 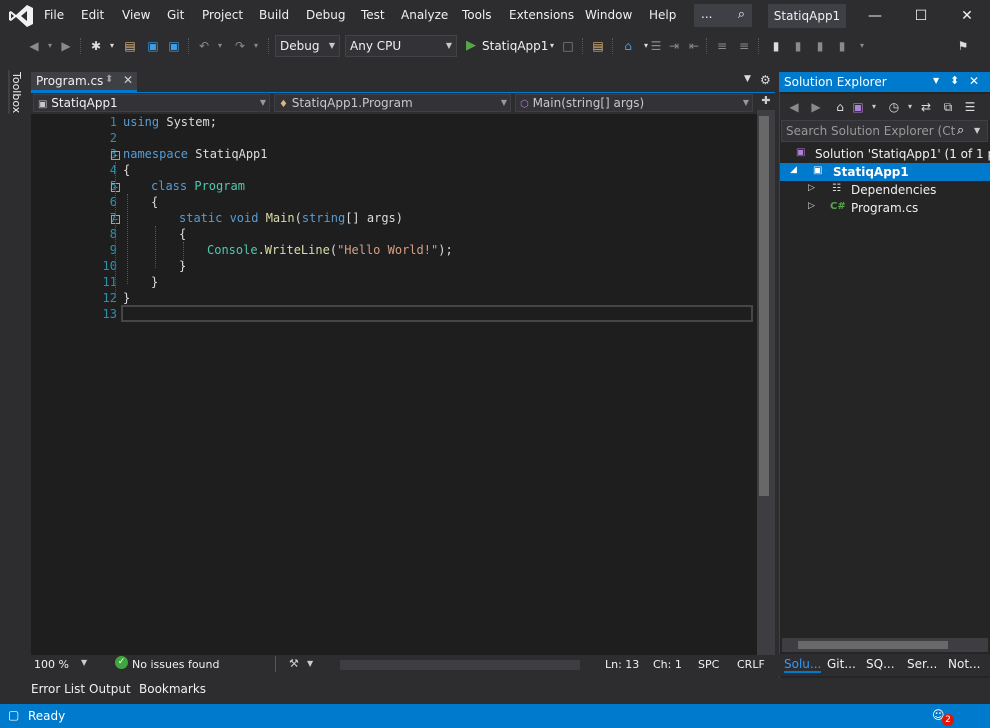 What do you see at coordinates (552, 46) in the screenshot?
I see `start-dropdown-icon: ▾` at bounding box center [552, 46].